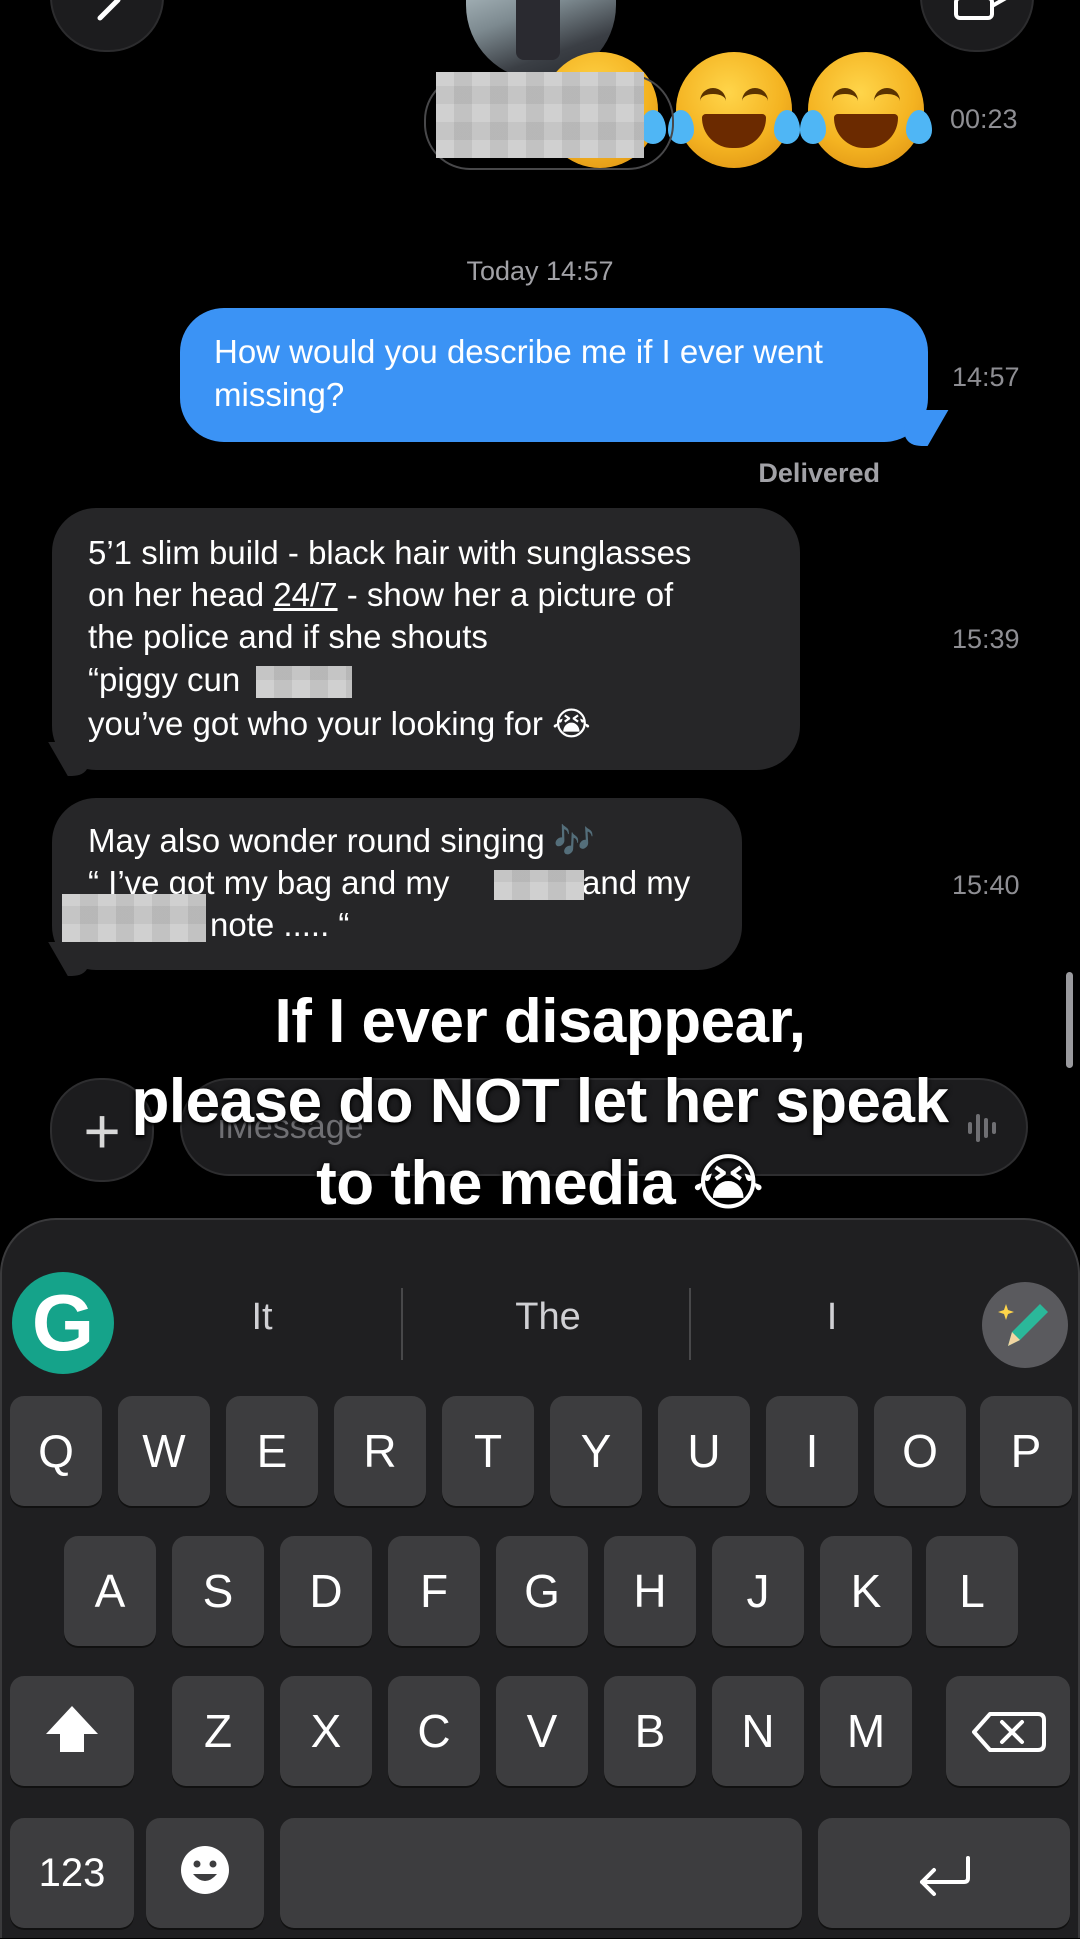 The image size is (1080, 1939). What do you see at coordinates (986, 377) in the screenshot?
I see `message-time: 14:57` at bounding box center [986, 377].